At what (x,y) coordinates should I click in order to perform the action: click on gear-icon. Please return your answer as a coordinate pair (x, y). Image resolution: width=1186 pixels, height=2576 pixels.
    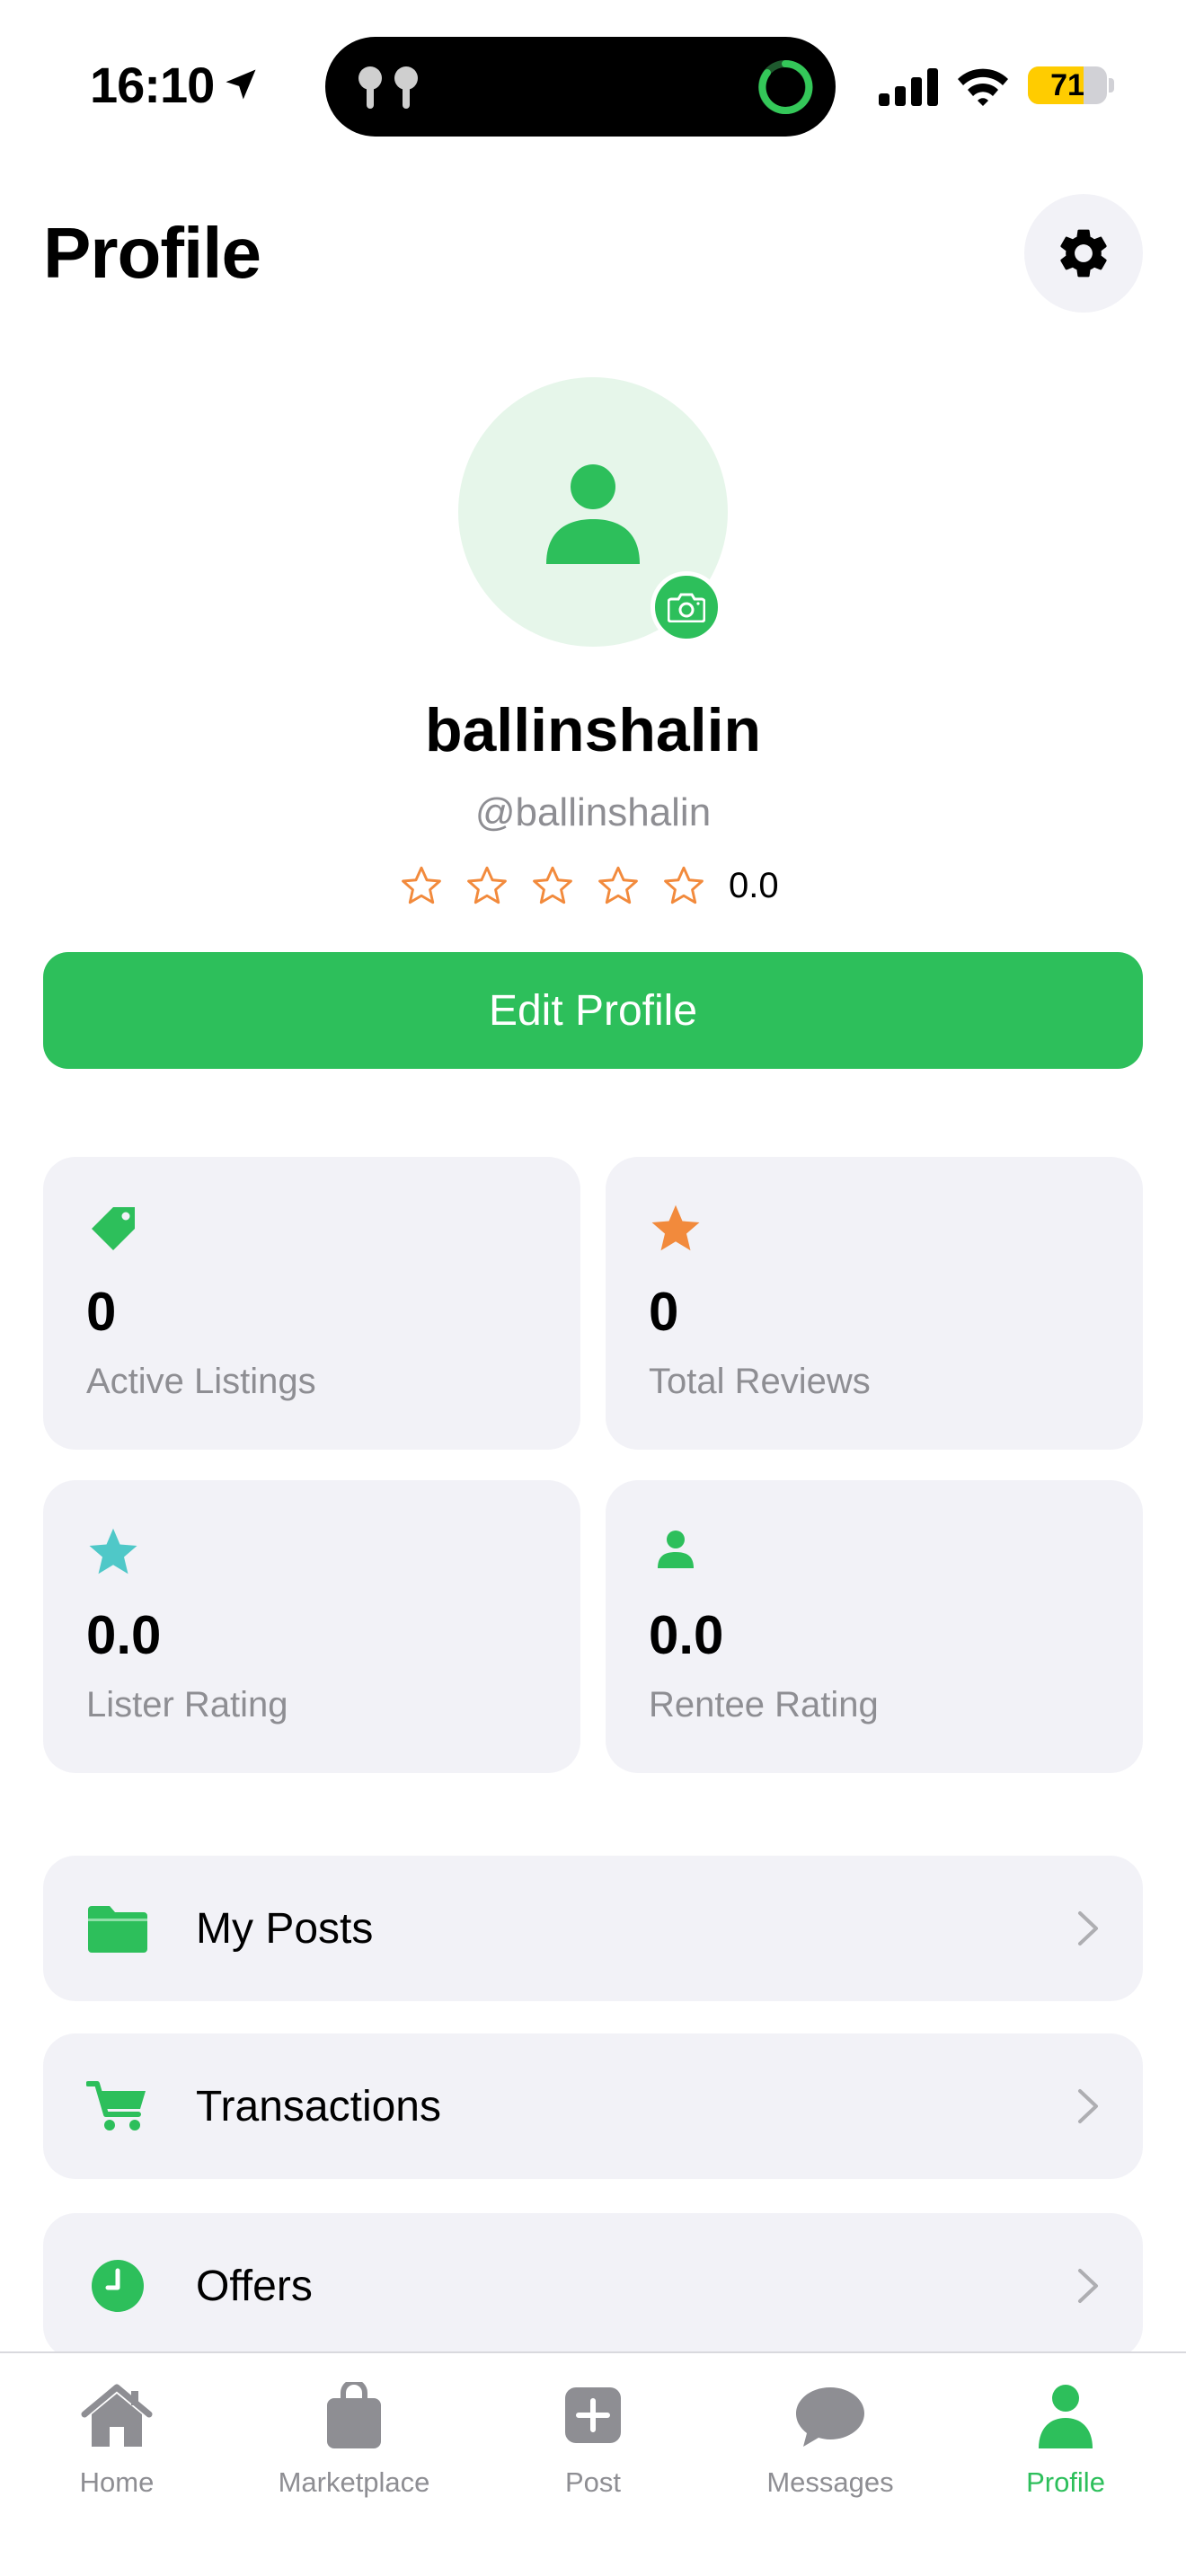
    Looking at the image, I should click on (1083, 253).